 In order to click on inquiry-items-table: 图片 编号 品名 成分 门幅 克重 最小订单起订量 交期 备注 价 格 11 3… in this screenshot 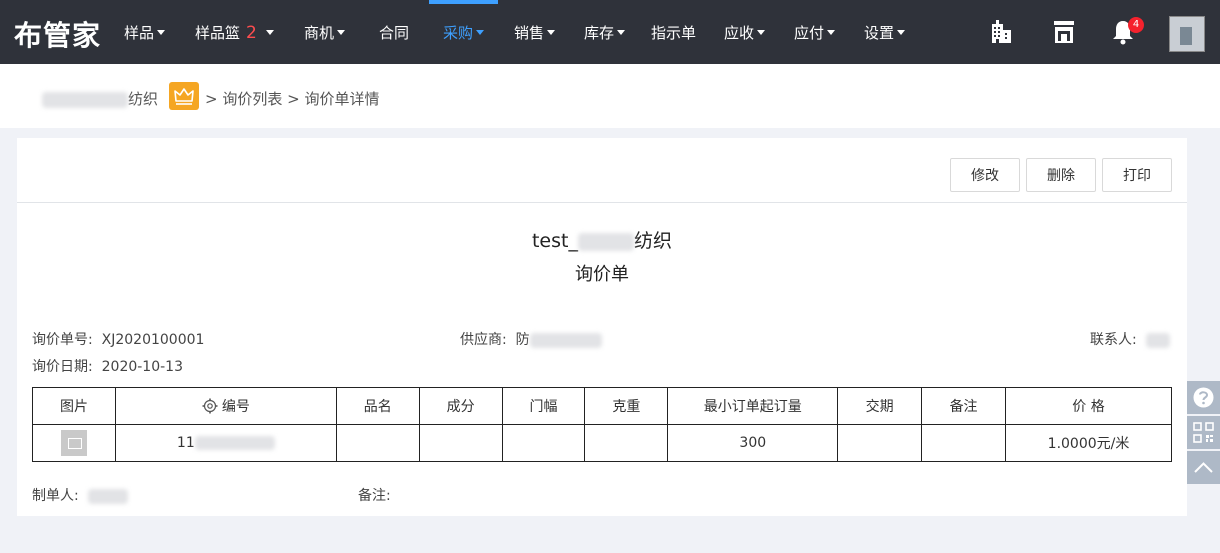, I will do `click(602, 424)`.